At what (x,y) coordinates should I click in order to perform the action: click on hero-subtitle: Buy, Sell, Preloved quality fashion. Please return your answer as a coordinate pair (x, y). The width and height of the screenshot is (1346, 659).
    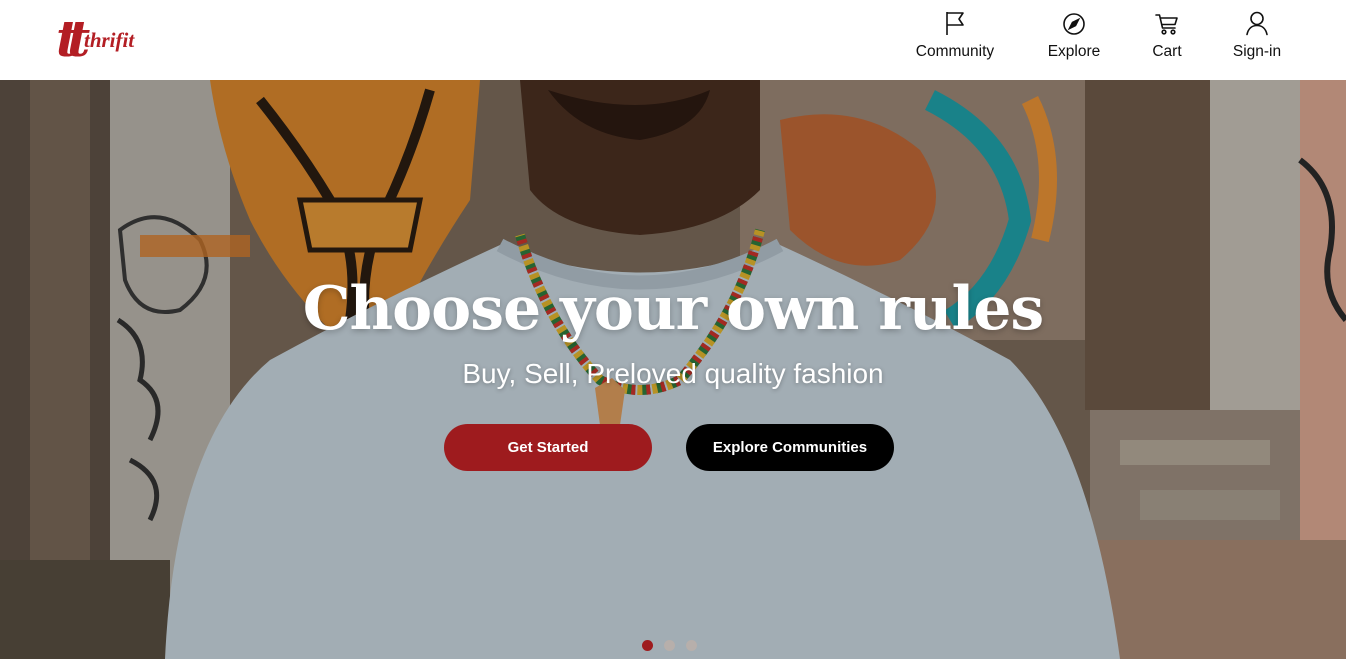
    Looking at the image, I should click on (673, 373).